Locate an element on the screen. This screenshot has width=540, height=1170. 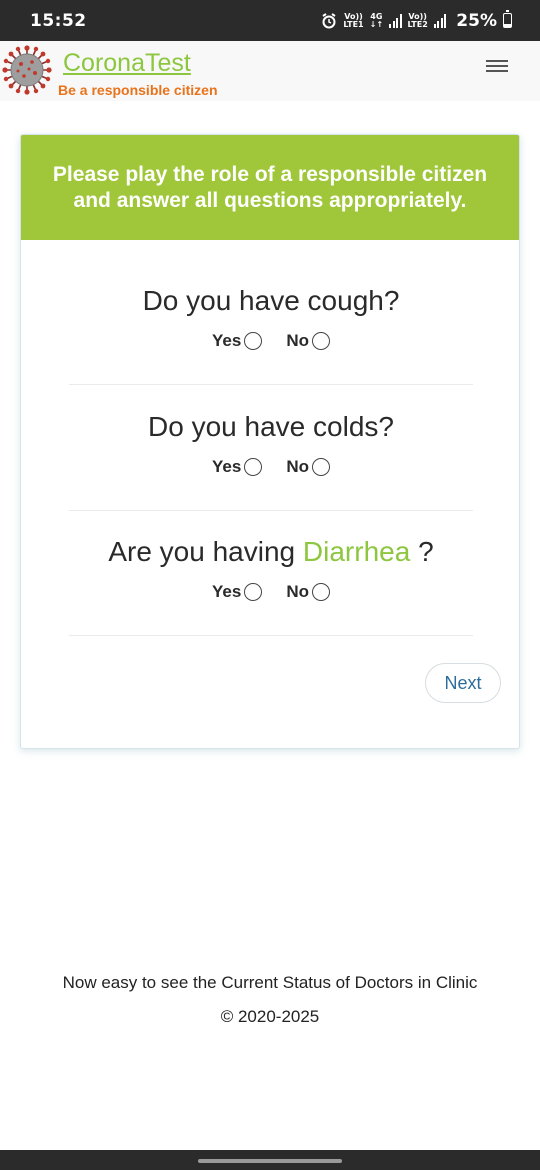
question-highlight: Diarrhea is located at coordinates (356, 551).